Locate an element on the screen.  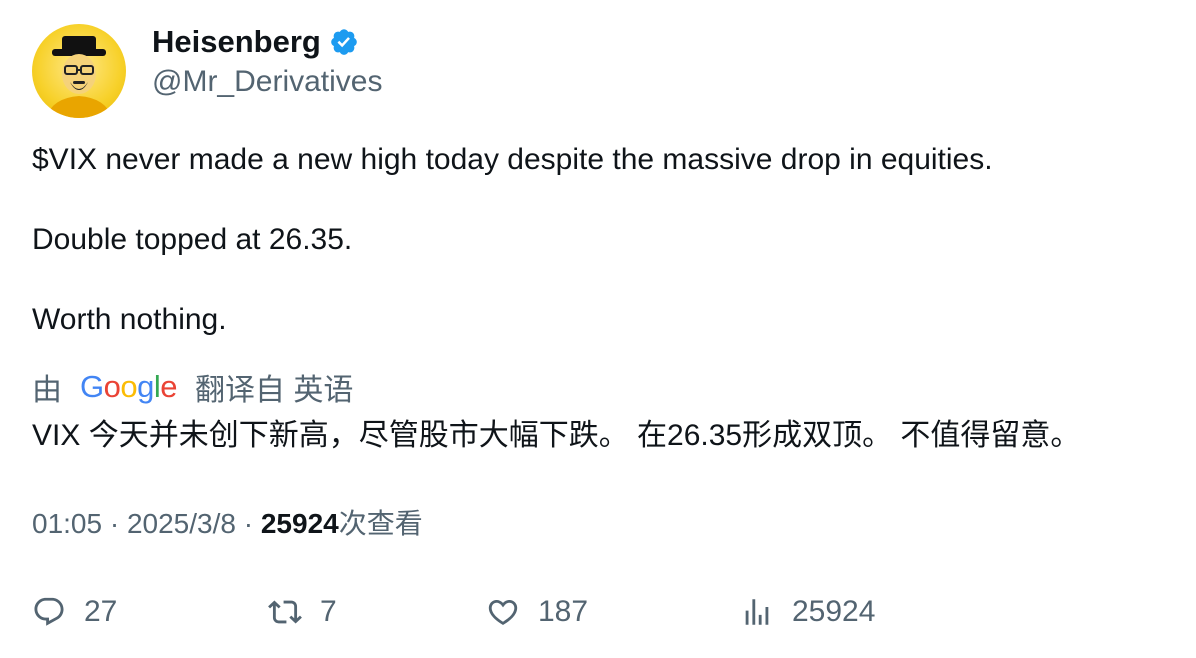
retweet-icon is located at coordinates (285, 612).